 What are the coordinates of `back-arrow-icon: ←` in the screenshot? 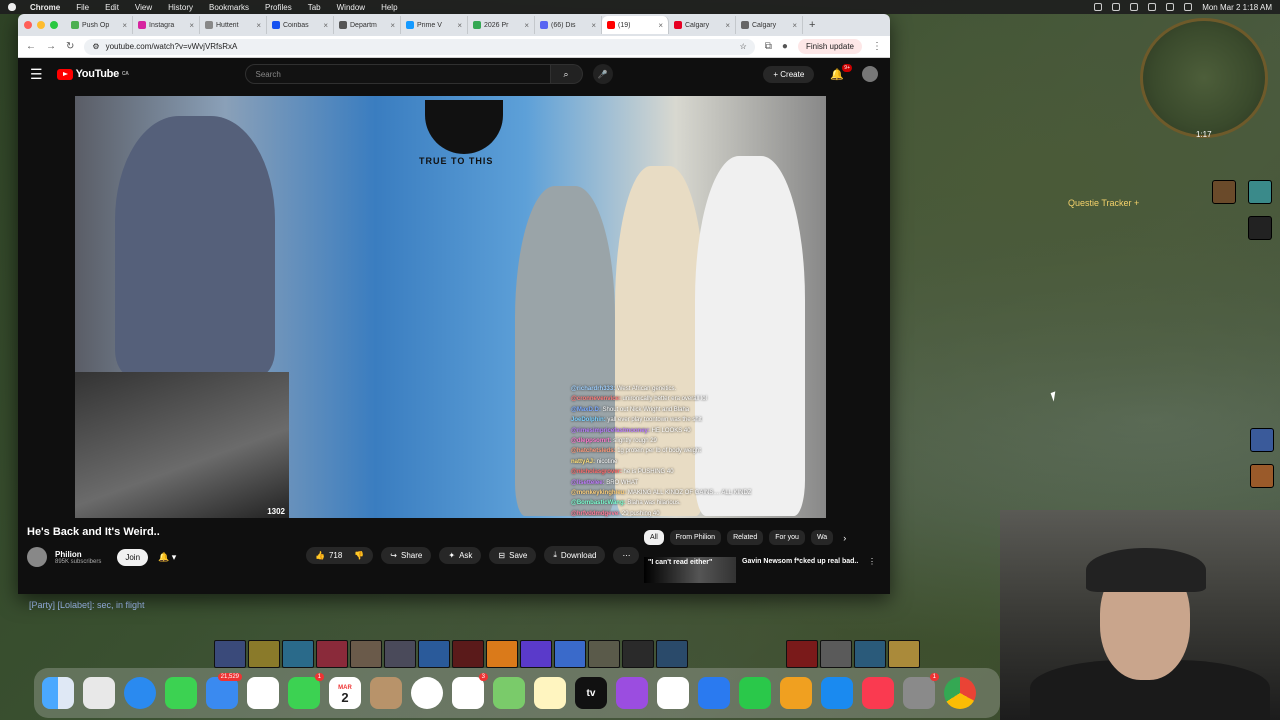 It's located at (31, 46).